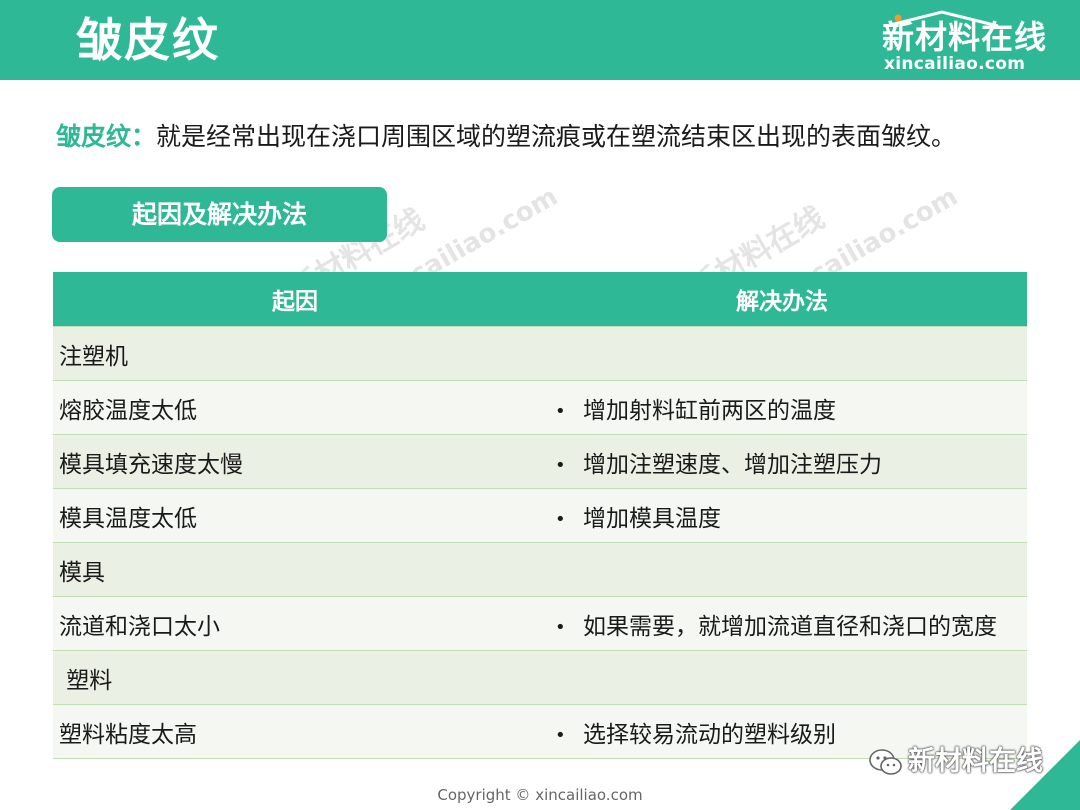 This screenshot has height=810, width=1080. I want to click on definition-line: 皱皮纹：就是经常出现在浇口周围区域的塑流痕或在塑流结束区出现的表面皱纹。, so click(506, 137).